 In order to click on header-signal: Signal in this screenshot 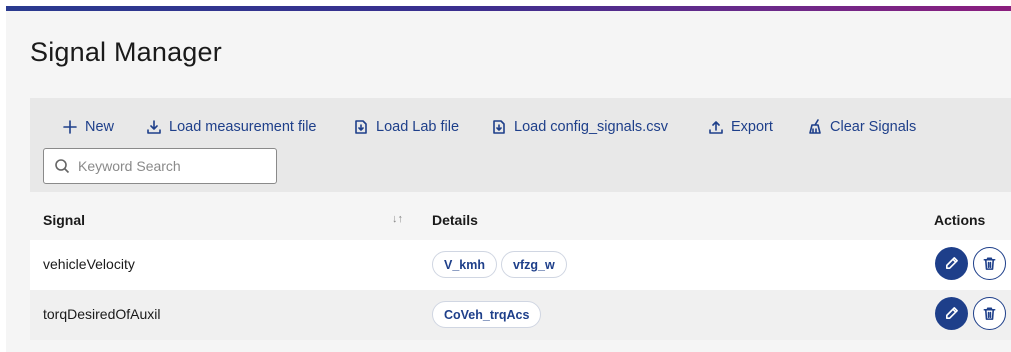, I will do `click(64, 220)`.